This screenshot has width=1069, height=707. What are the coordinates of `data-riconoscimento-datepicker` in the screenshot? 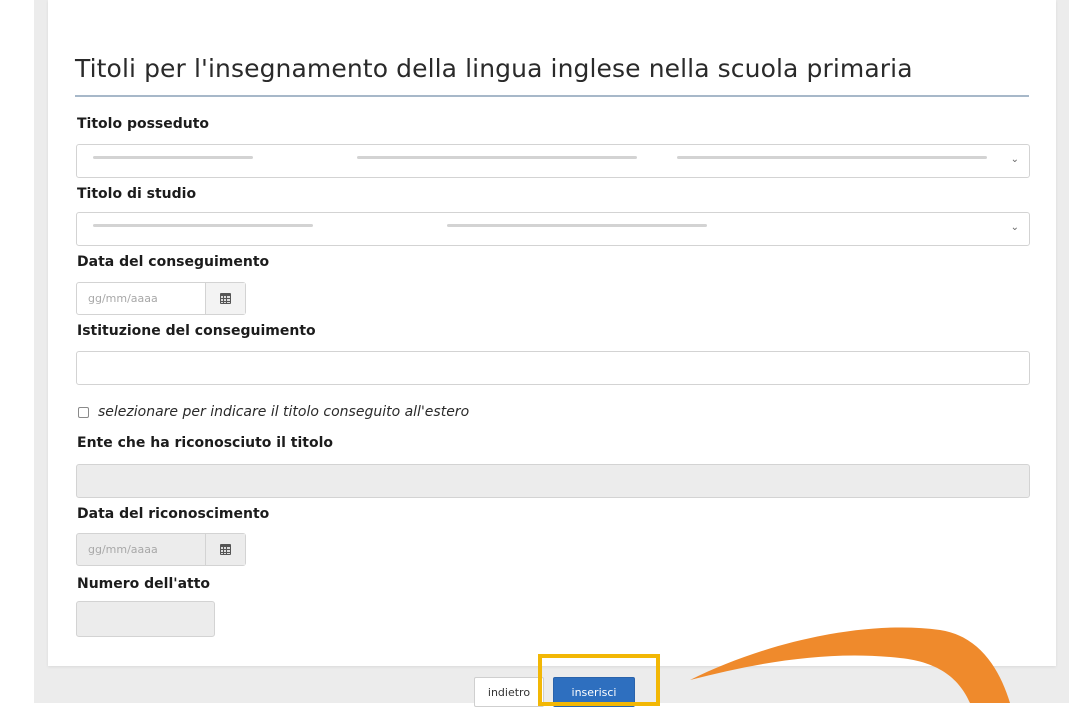 It's located at (161, 549).